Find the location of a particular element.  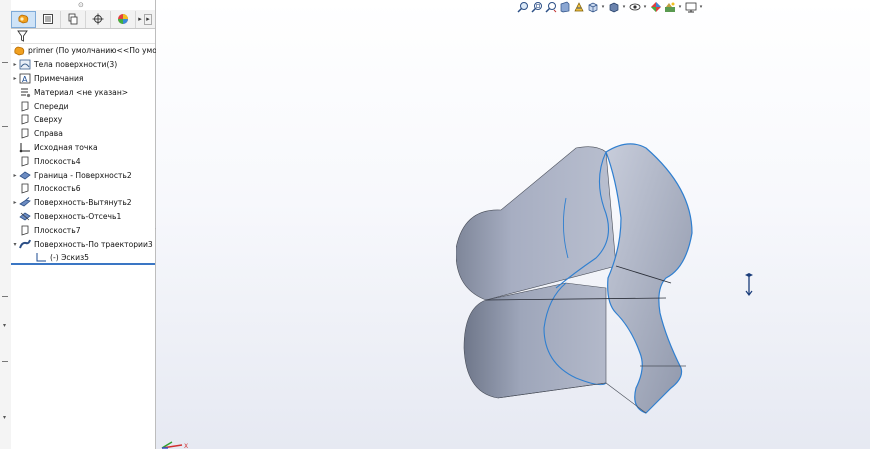

tree-root-item: primer (По умолчанию<<По умолч is located at coordinates (88, 51).